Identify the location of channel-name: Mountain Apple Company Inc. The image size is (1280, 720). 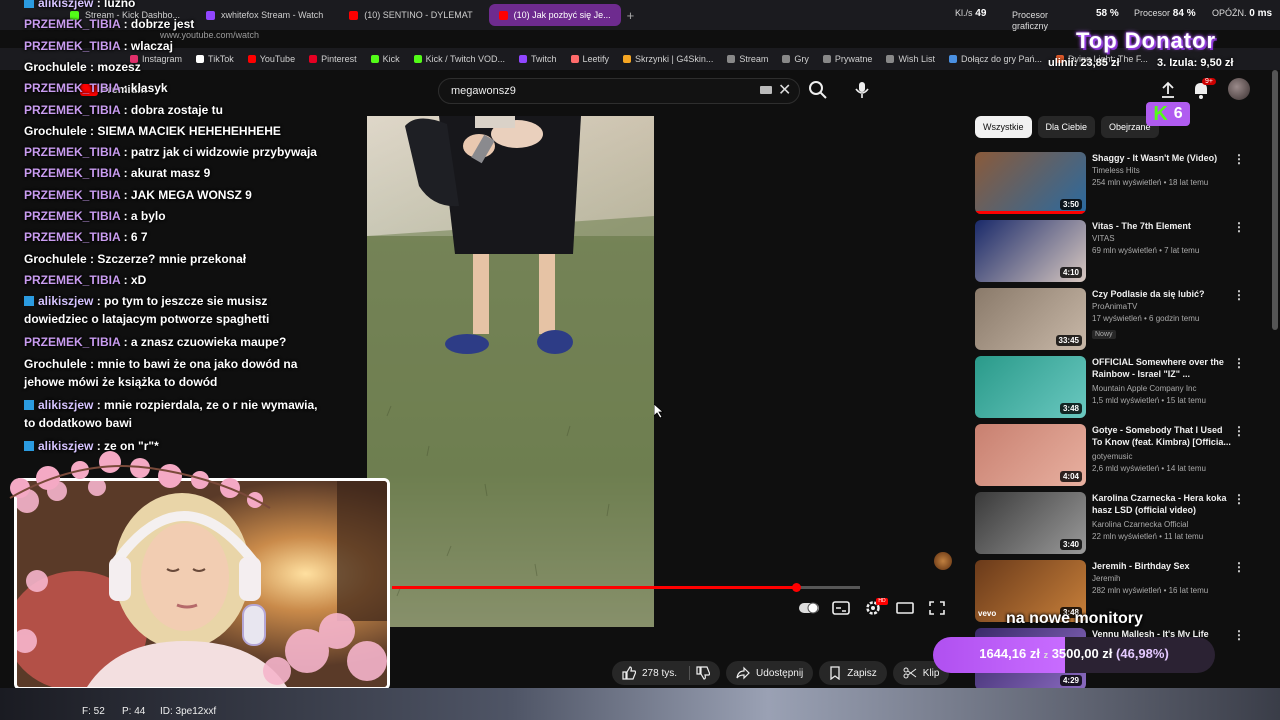
(1144, 388).